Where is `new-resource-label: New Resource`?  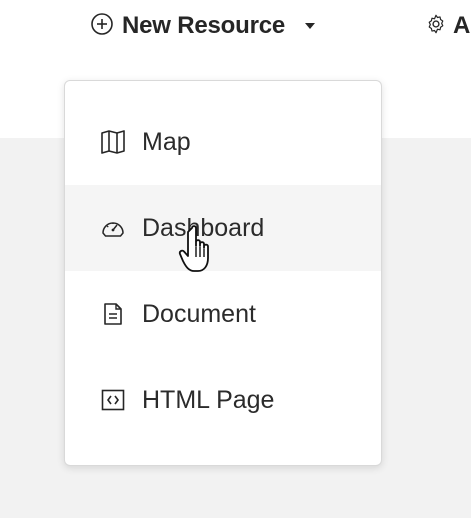
new-resource-label: New Resource is located at coordinates (203, 25).